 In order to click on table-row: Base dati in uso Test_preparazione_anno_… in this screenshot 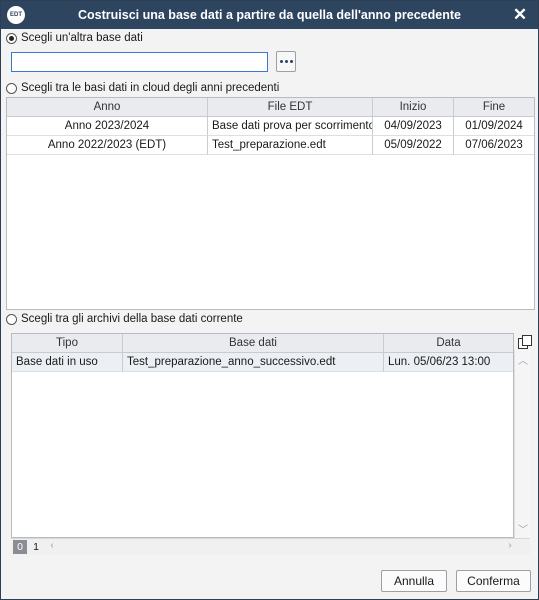, I will do `click(262, 362)`.